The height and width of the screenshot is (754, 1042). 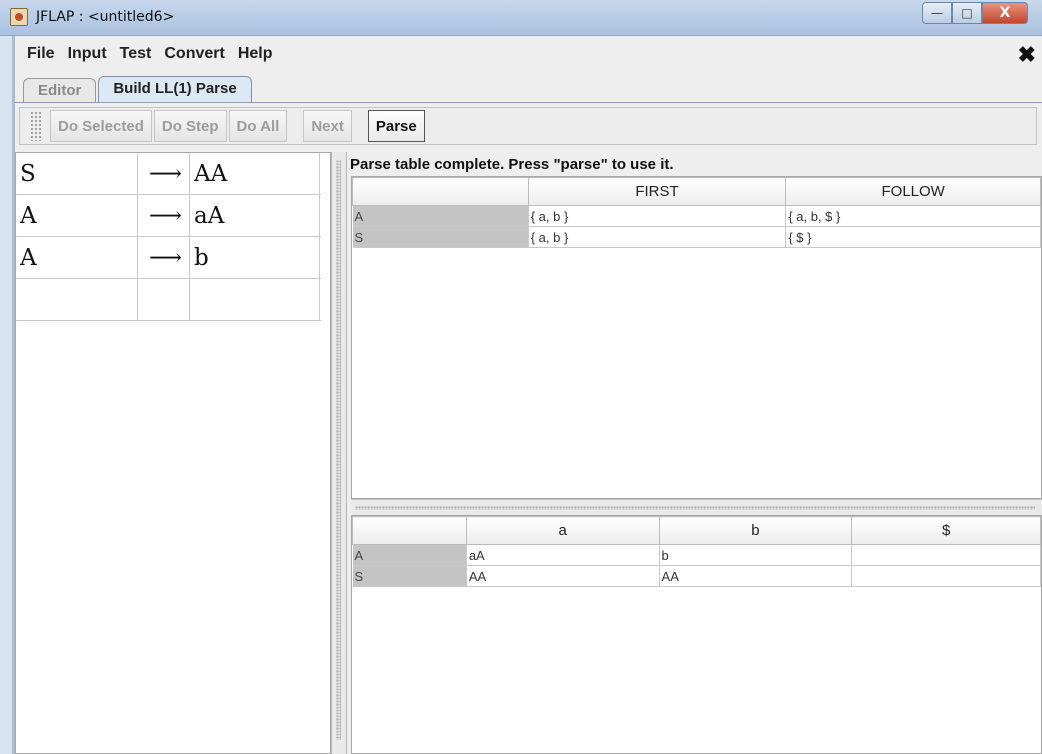 I want to click on production-rhs: AA, so click(x=255, y=173).